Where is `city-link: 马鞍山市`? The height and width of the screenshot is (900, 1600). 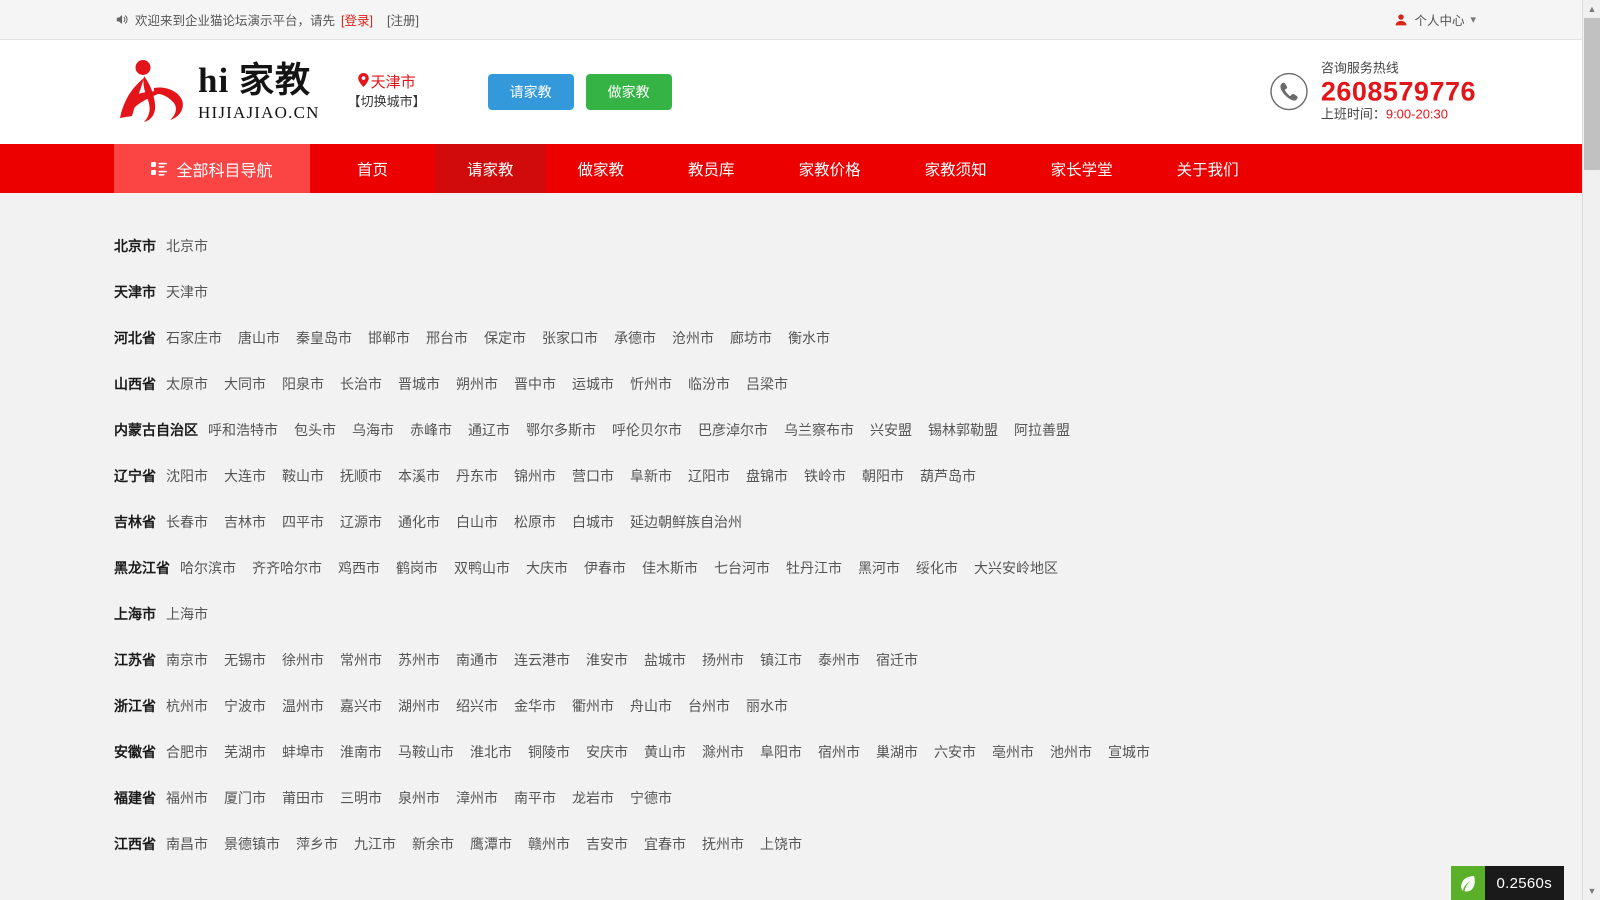
city-link: 马鞍山市 is located at coordinates (426, 752).